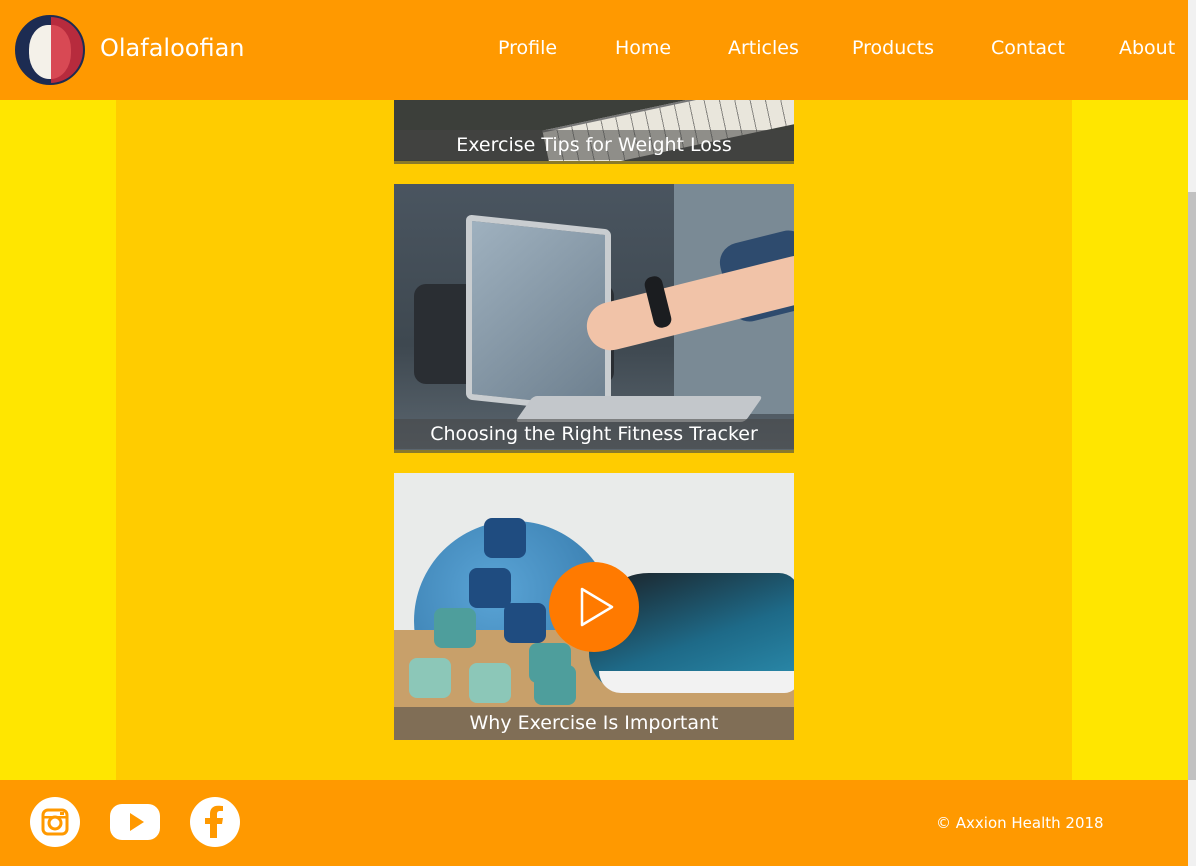 This screenshot has width=1196, height=866. What do you see at coordinates (1028, 48) in the screenshot?
I see `nav-contact: Contact` at bounding box center [1028, 48].